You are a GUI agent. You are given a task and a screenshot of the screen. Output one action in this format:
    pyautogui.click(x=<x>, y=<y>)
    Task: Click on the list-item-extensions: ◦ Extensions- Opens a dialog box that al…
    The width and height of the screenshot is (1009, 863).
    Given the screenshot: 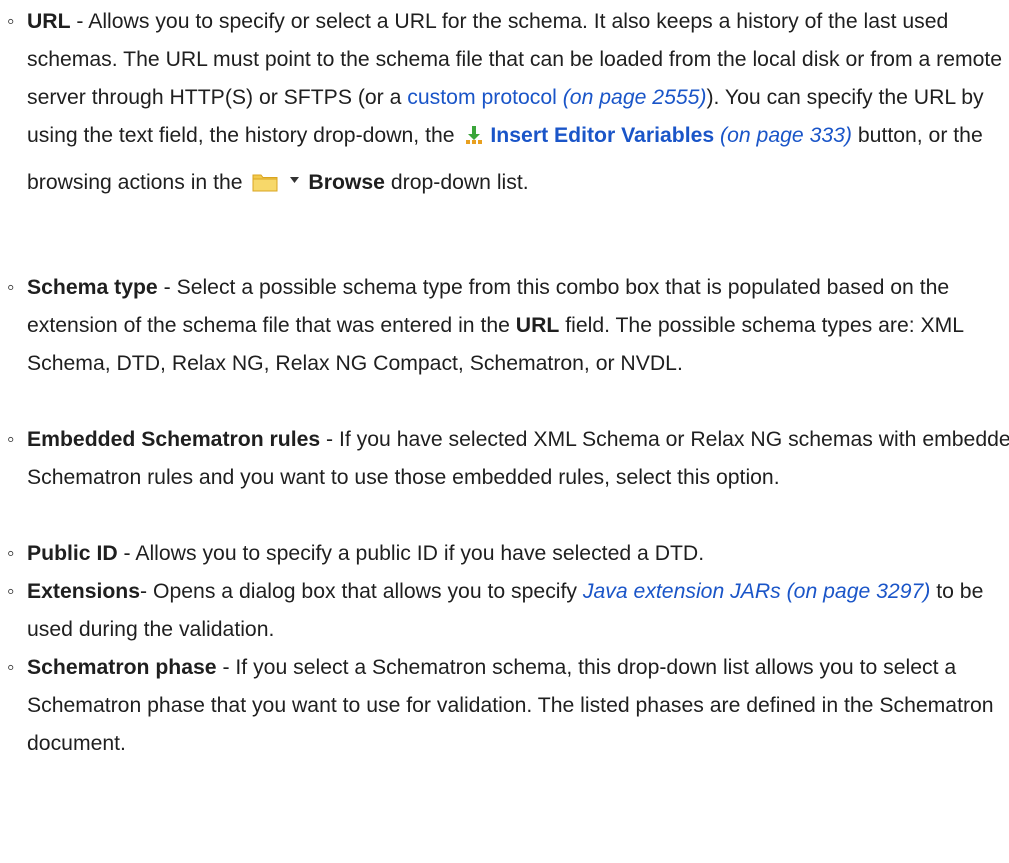 What is the action you would take?
    pyautogui.click(x=504, y=611)
    